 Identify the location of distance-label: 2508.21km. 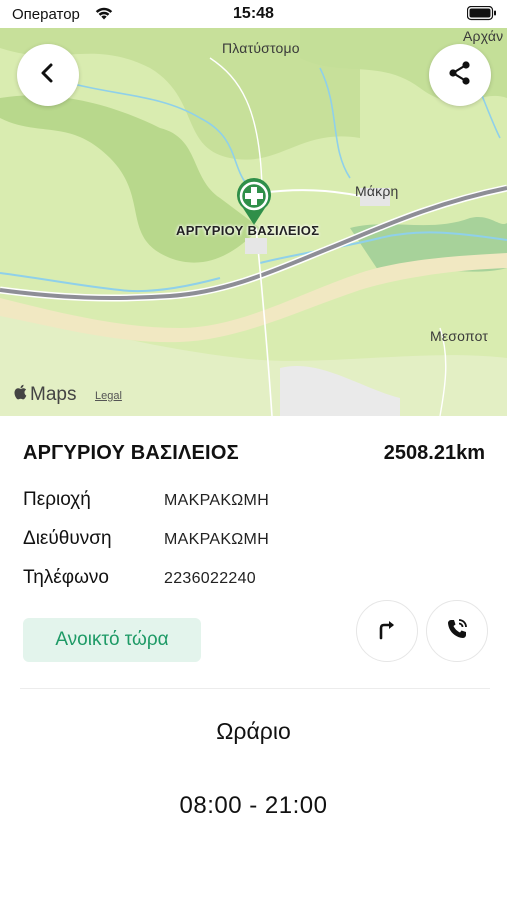
(434, 453).